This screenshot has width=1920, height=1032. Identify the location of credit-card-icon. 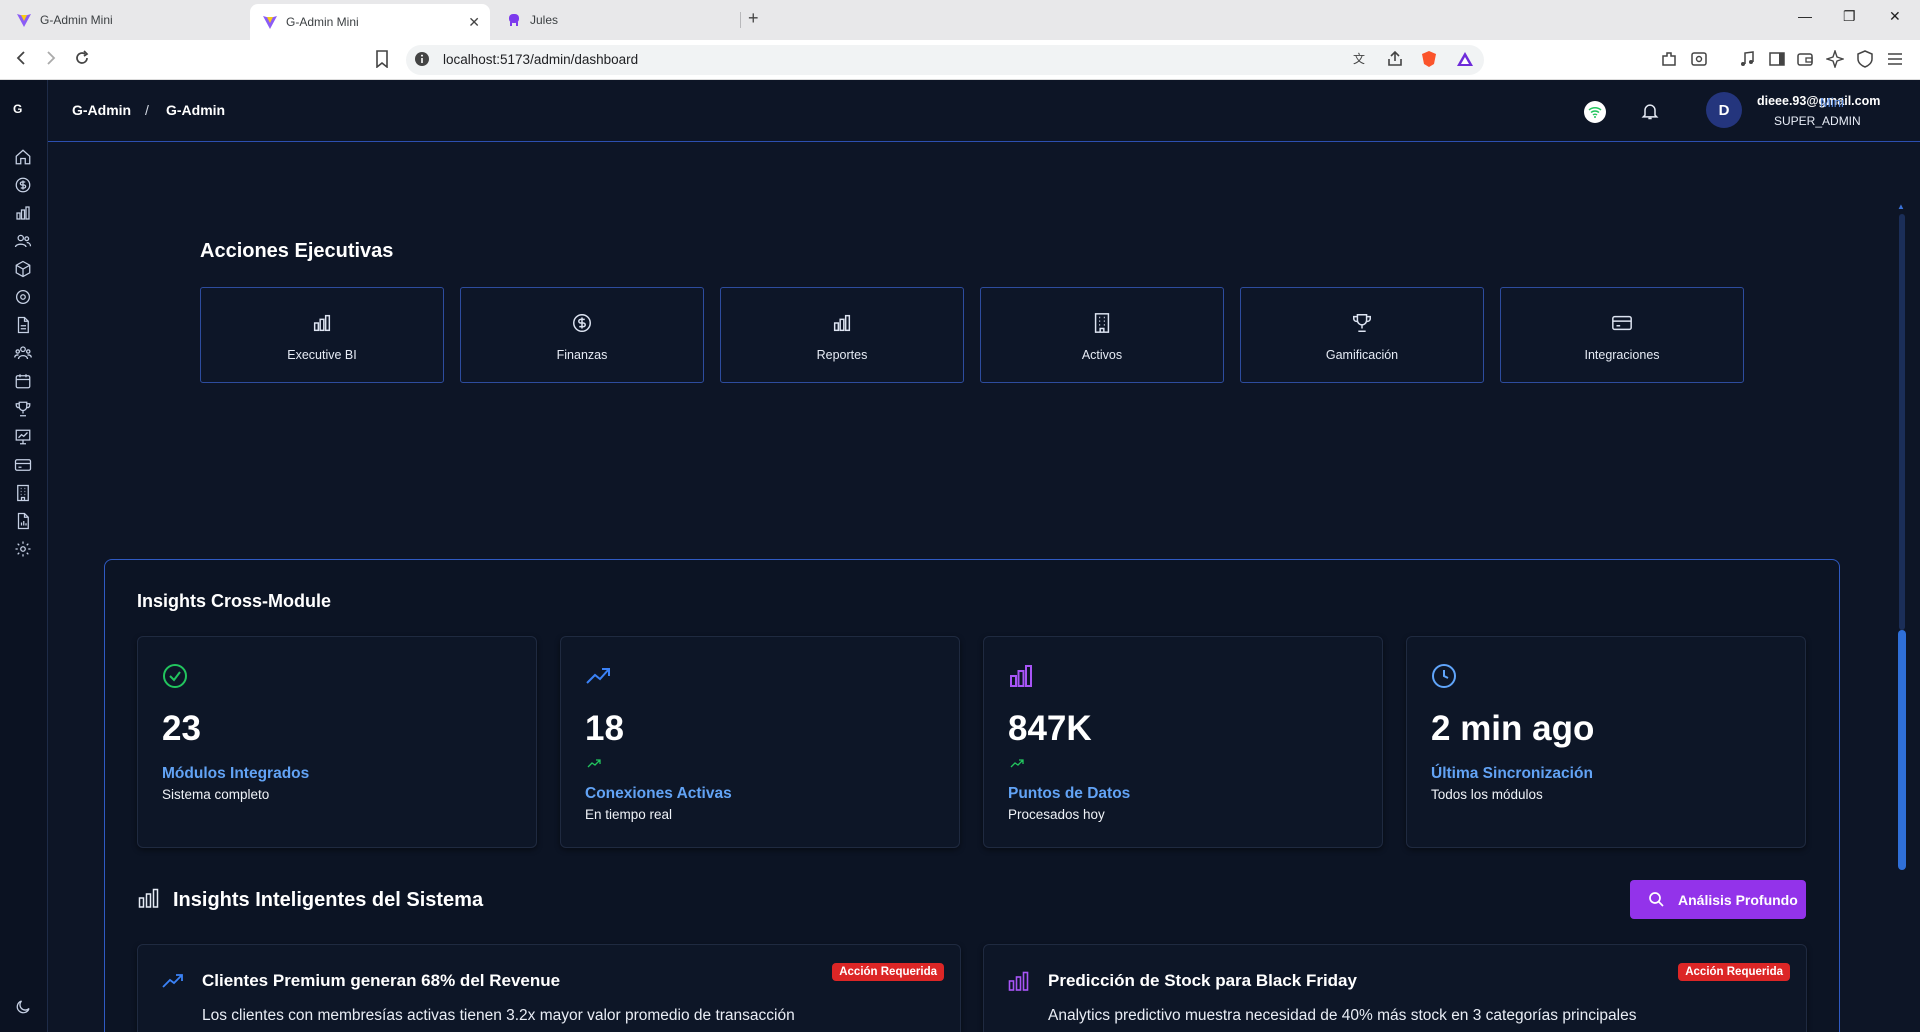
(23, 465).